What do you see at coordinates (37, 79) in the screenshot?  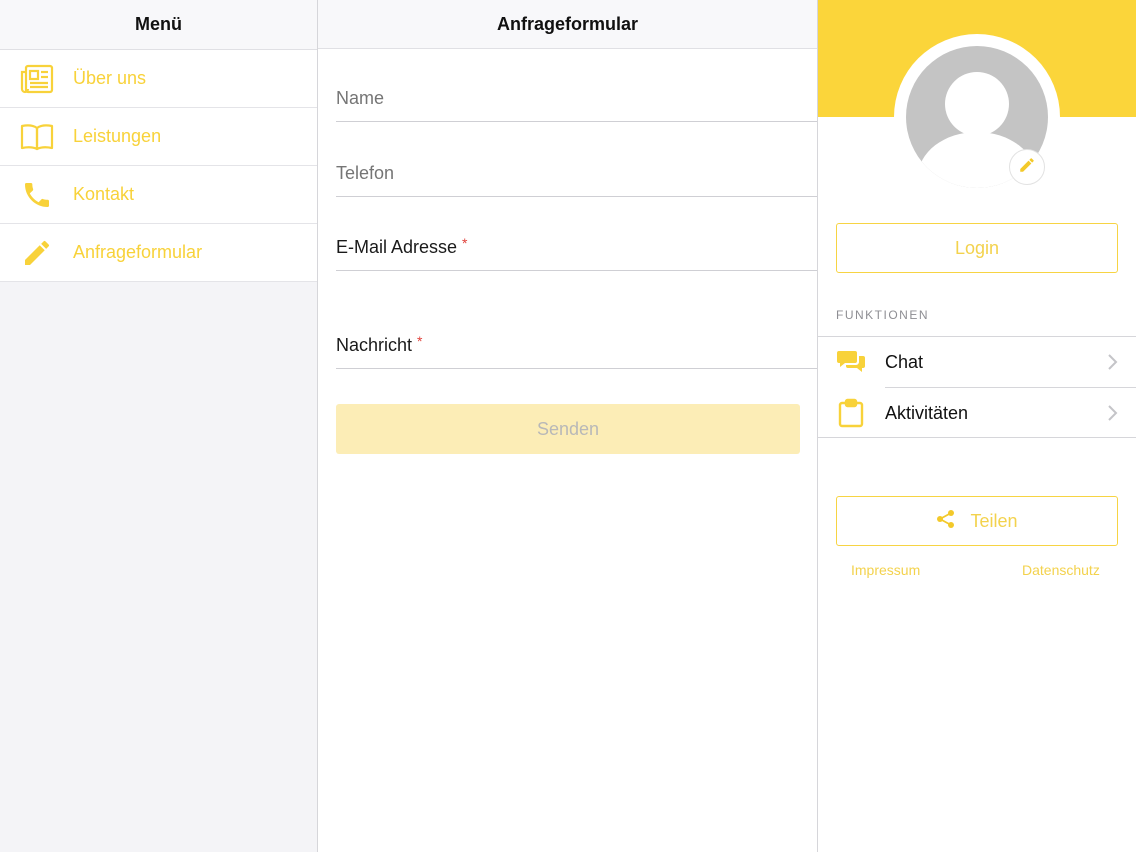 I see `newspaper-icon` at bounding box center [37, 79].